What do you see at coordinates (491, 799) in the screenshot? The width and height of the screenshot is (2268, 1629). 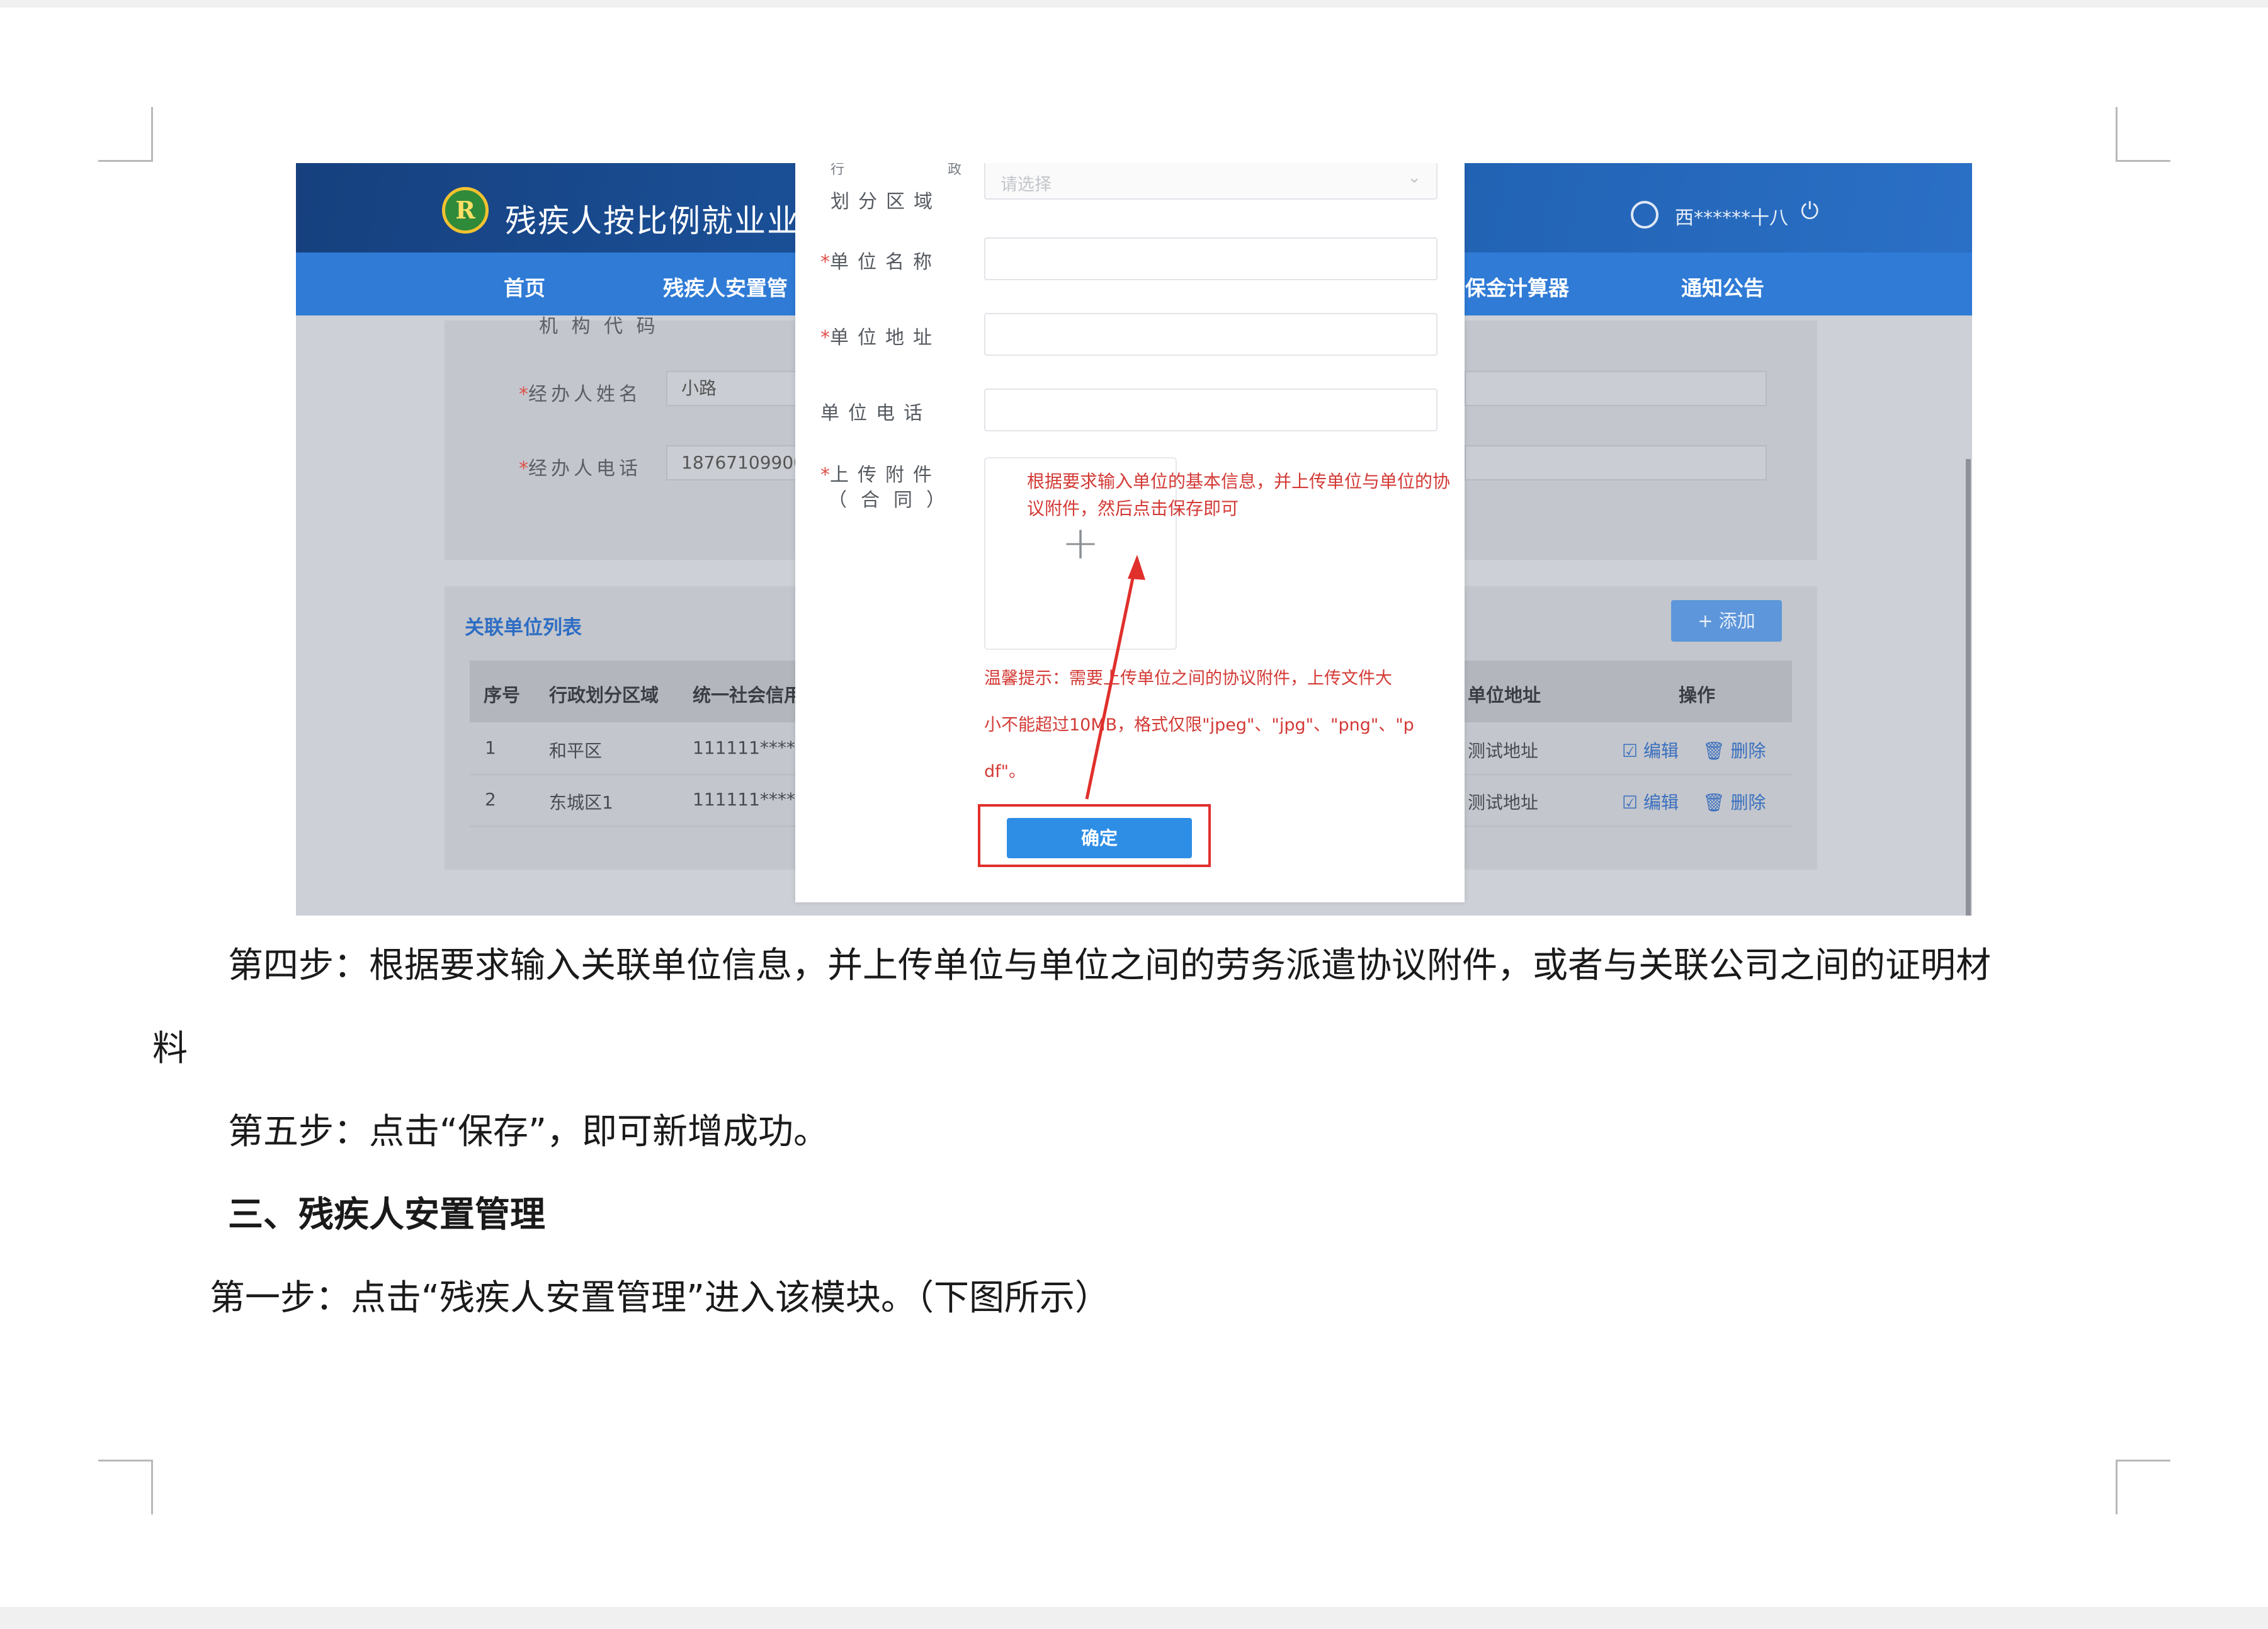 I see `row-no: 2` at bounding box center [491, 799].